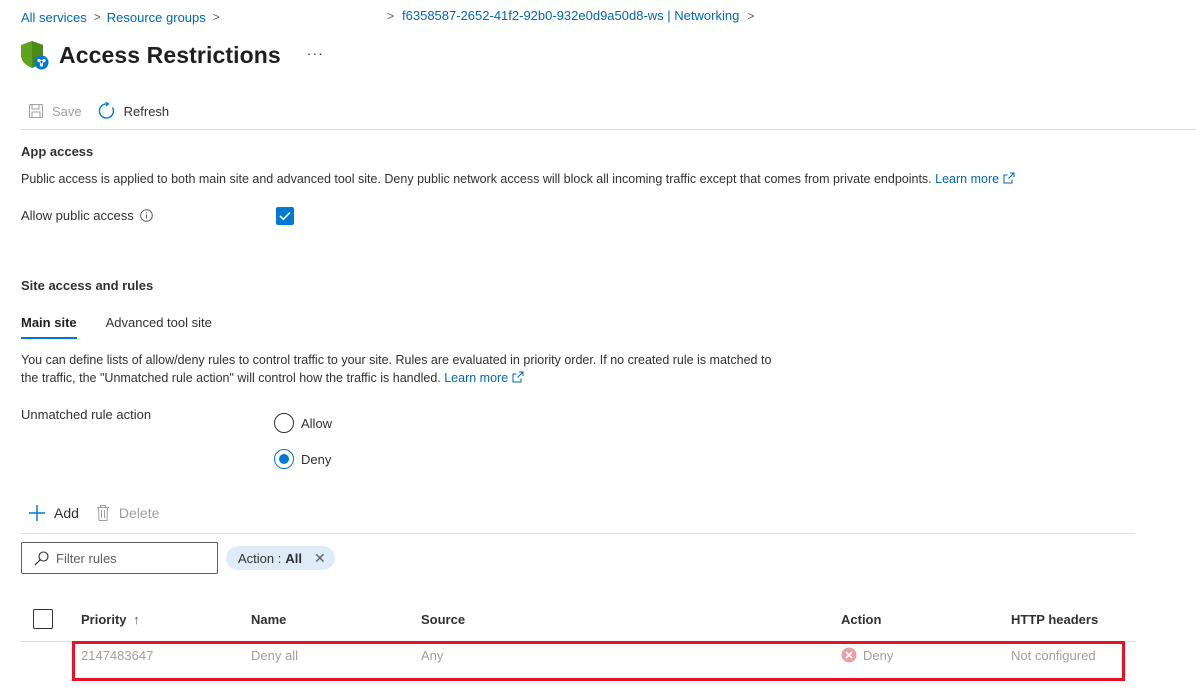 The image size is (1196, 688). I want to click on app-access-heading: App access, so click(57, 151).